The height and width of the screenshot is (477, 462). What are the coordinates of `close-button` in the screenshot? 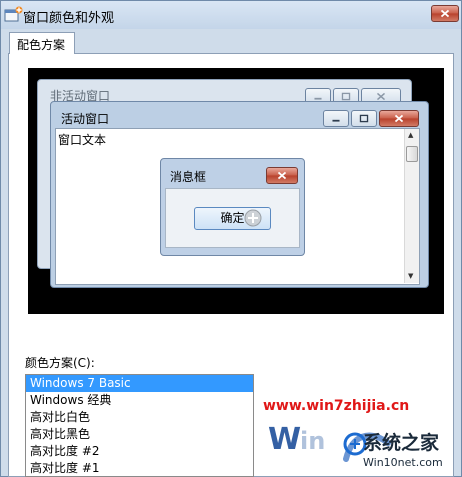 It's located at (445, 13).